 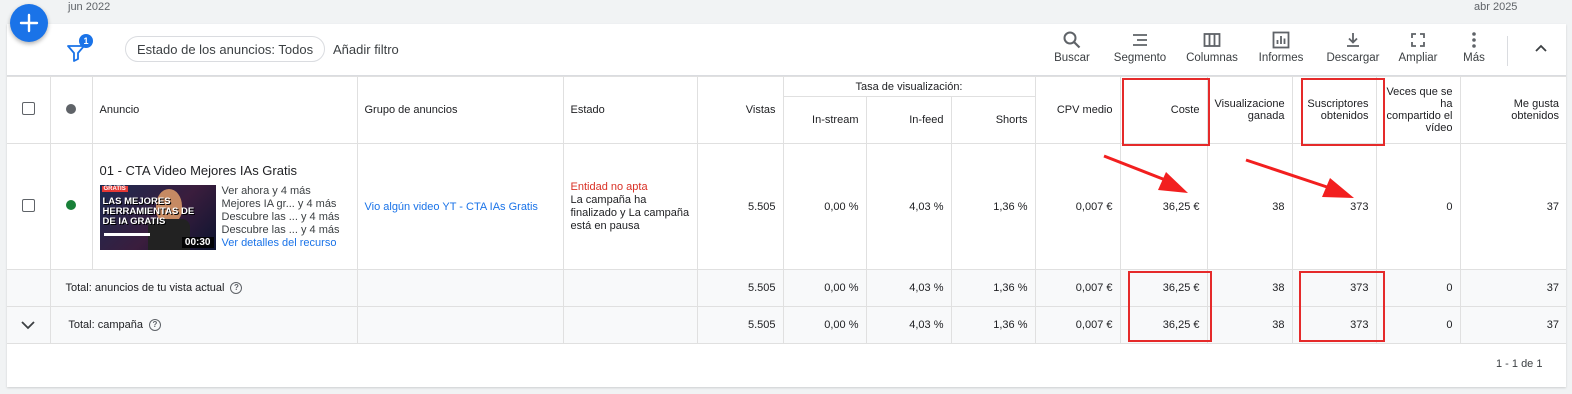 What do you see at coordinates (1163, 325) in the screenshot?
I see `campaign-cost: 36,25 €` at bounding box center [1163, 325].